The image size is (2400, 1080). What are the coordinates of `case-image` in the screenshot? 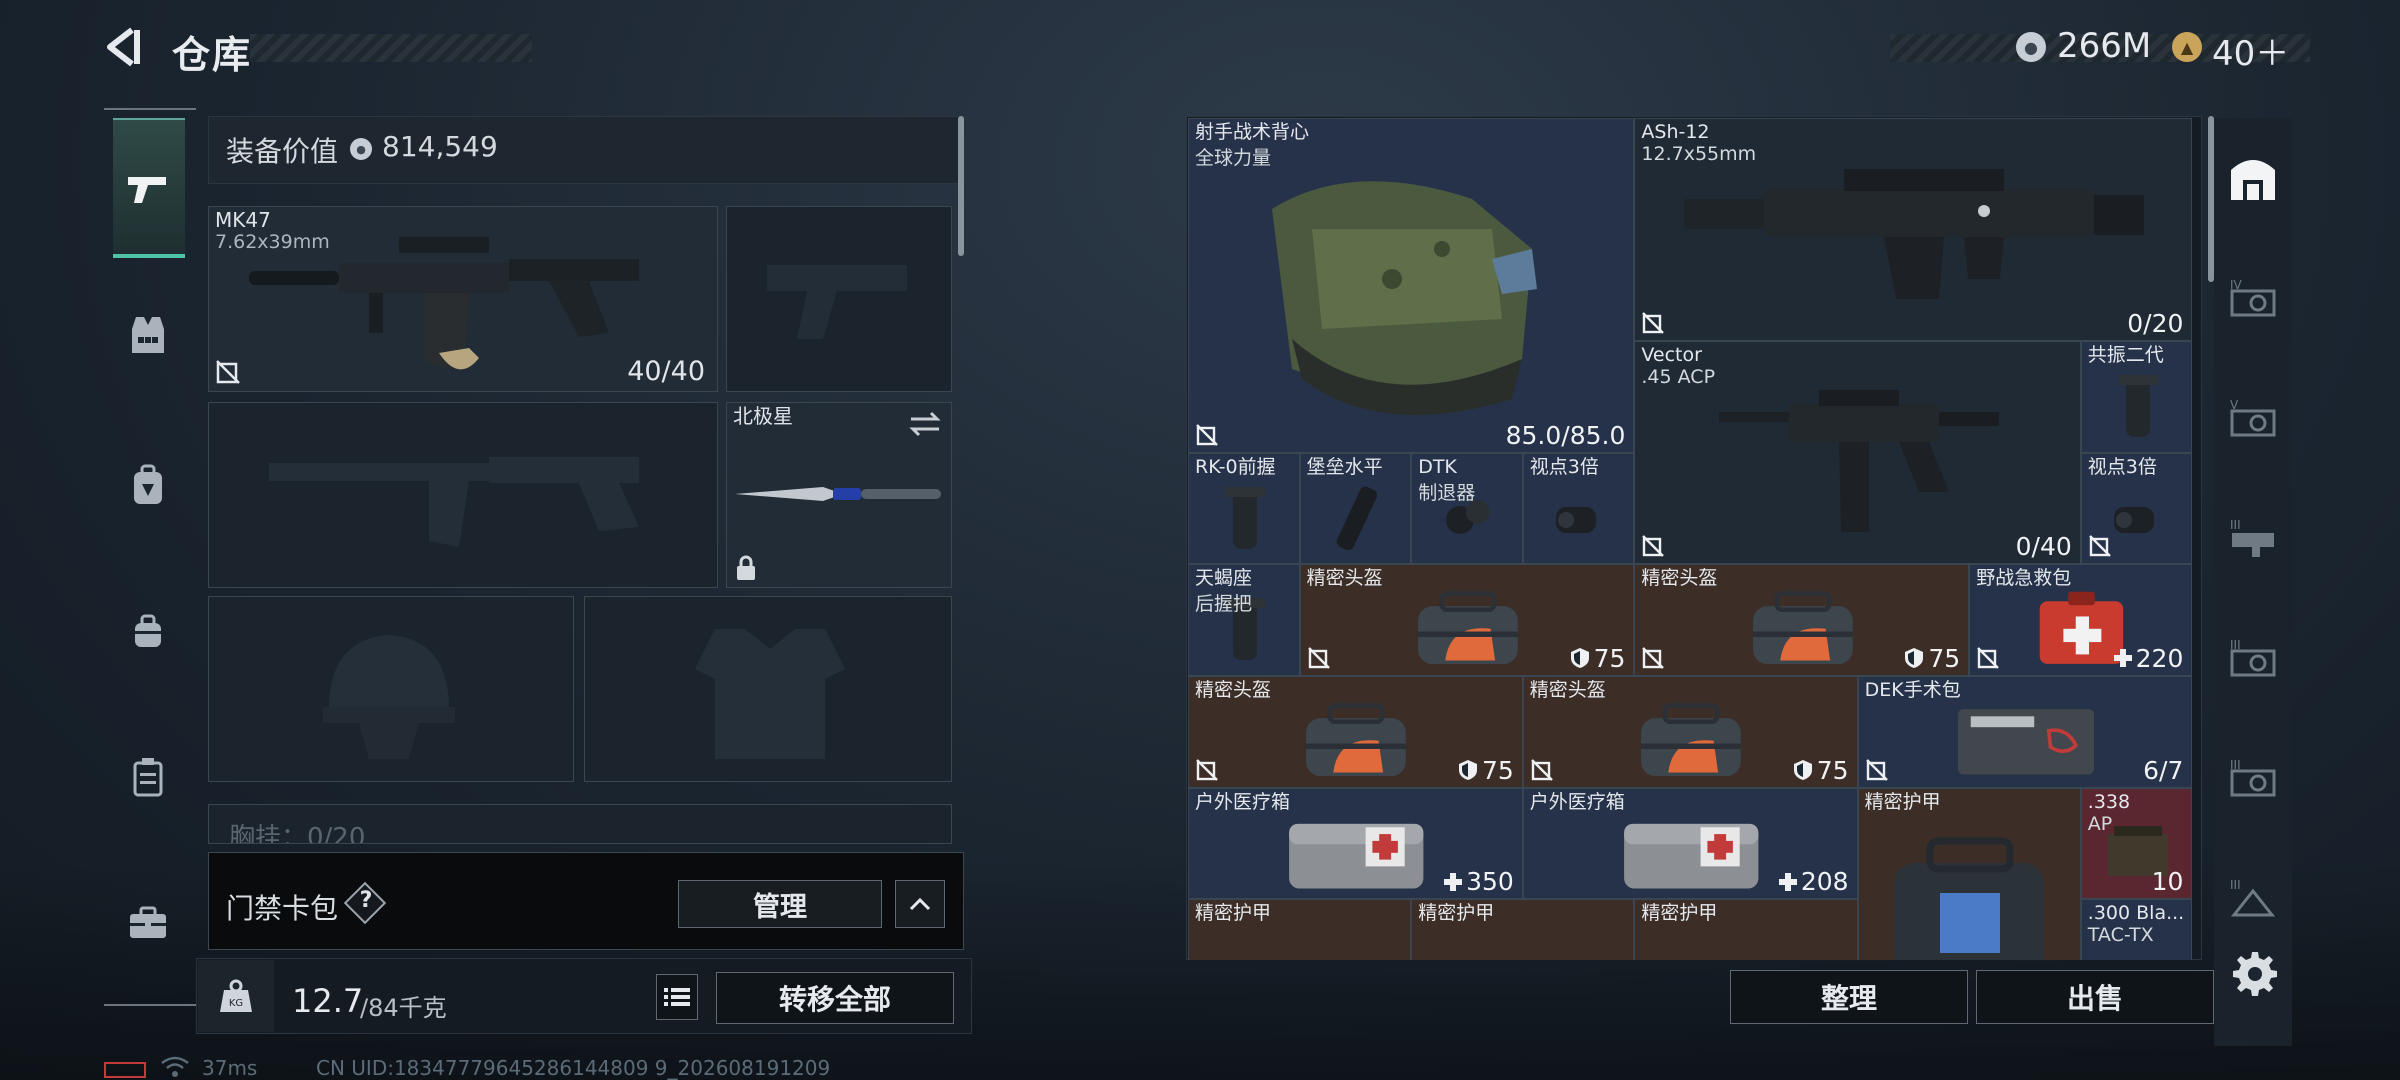 It's located at (2026, 741).